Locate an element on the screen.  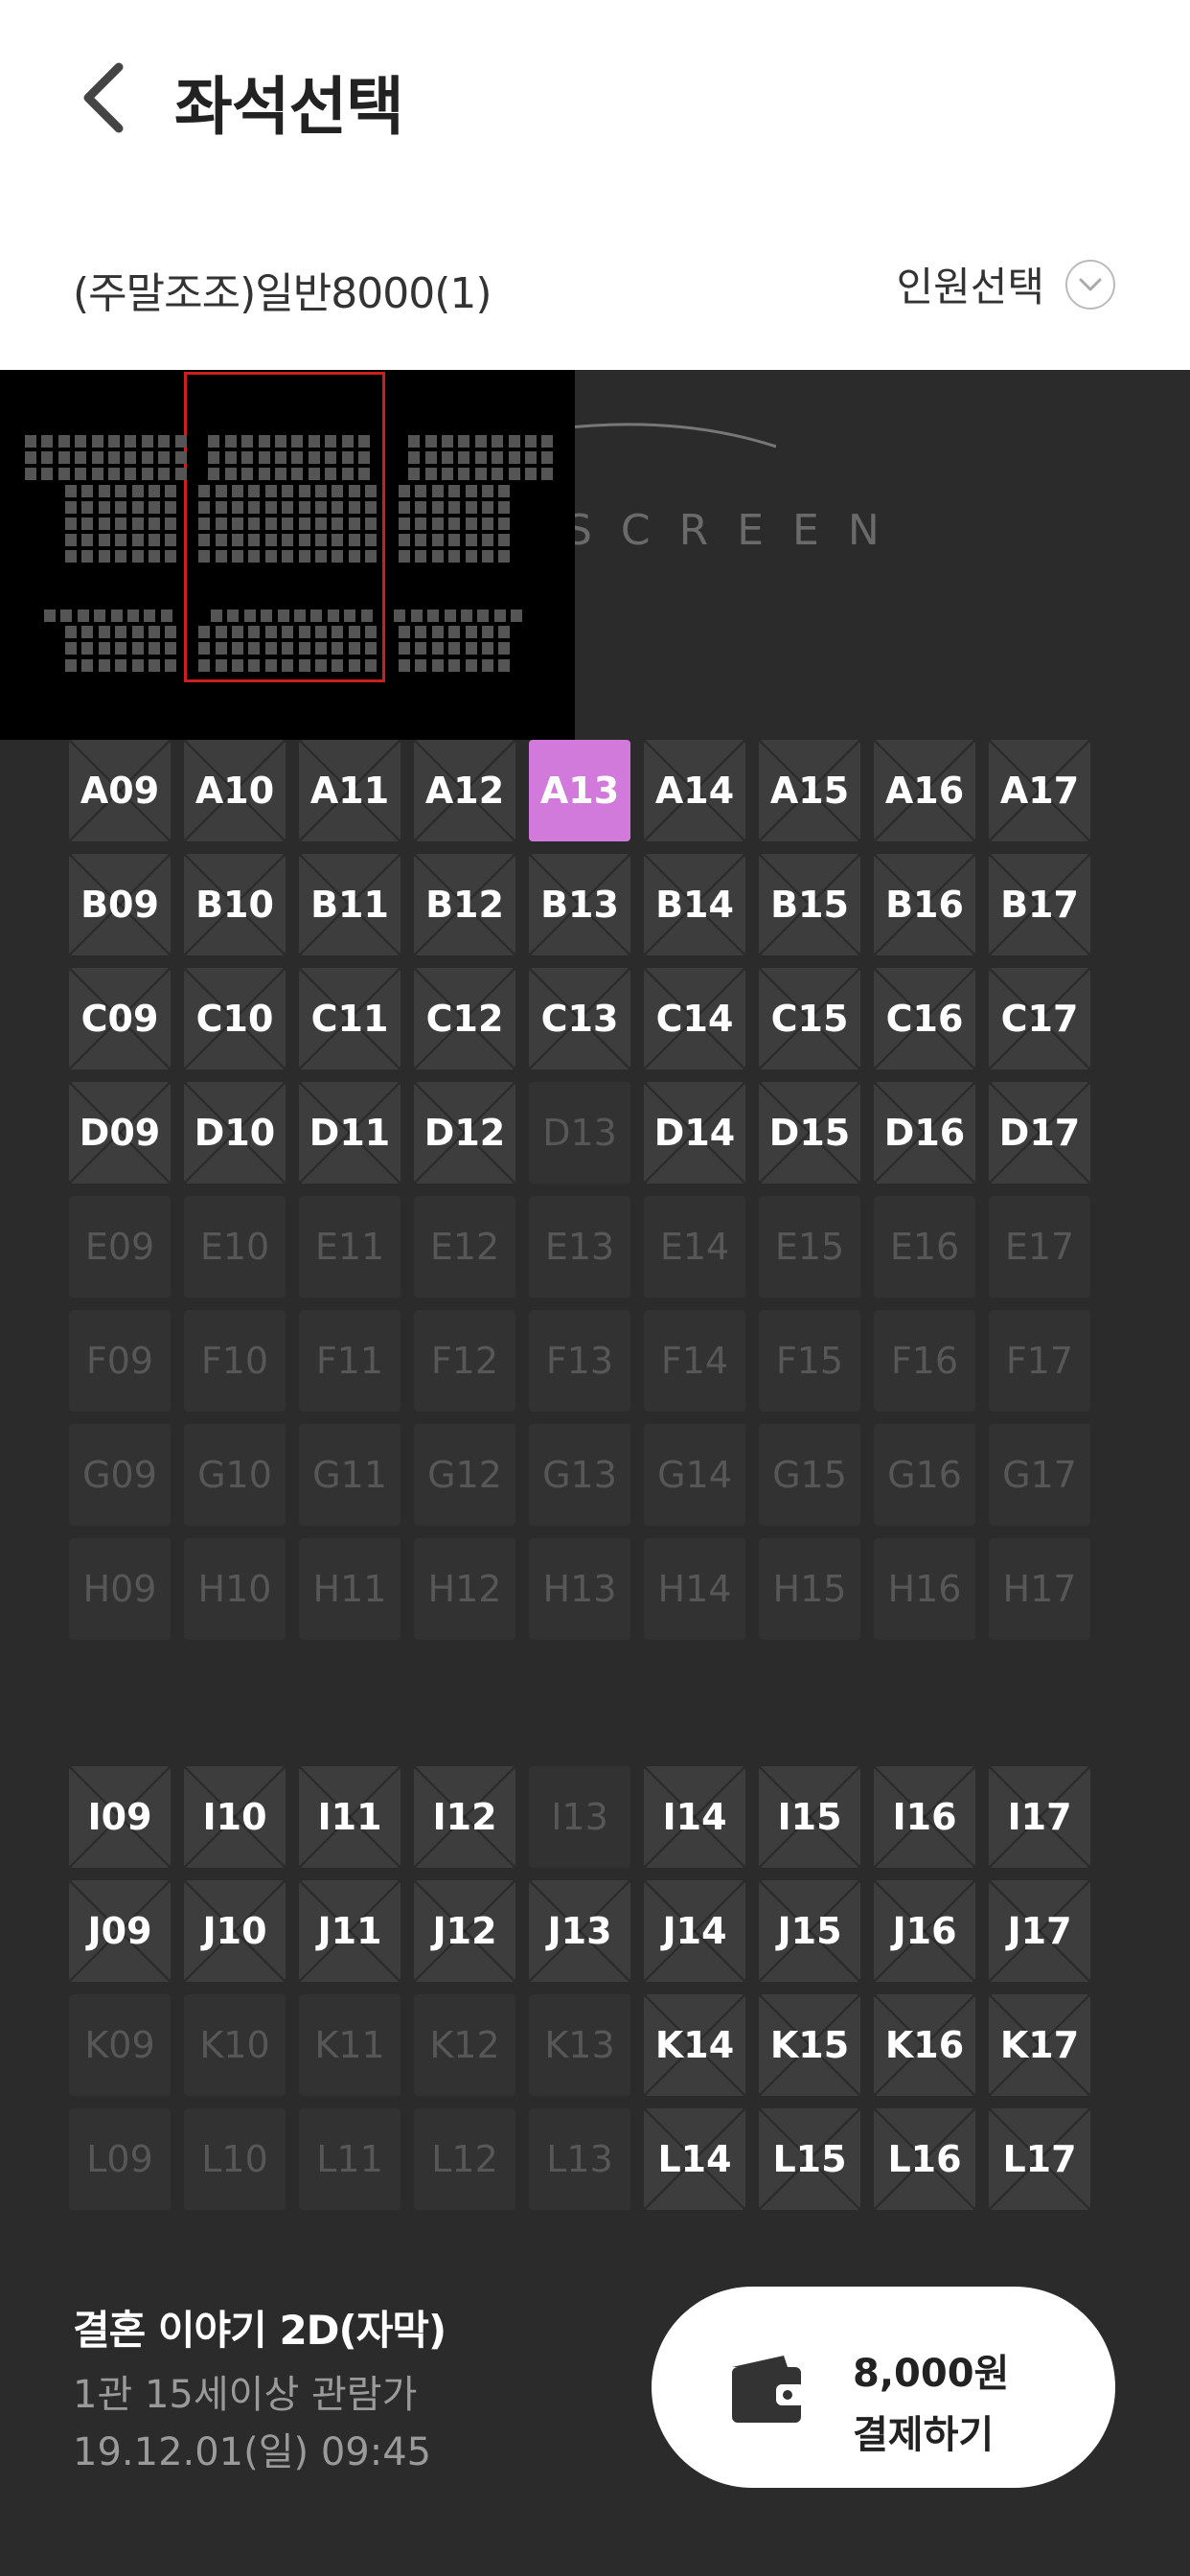
seat-C17: C17 is located at coordinates (1039, 1019).